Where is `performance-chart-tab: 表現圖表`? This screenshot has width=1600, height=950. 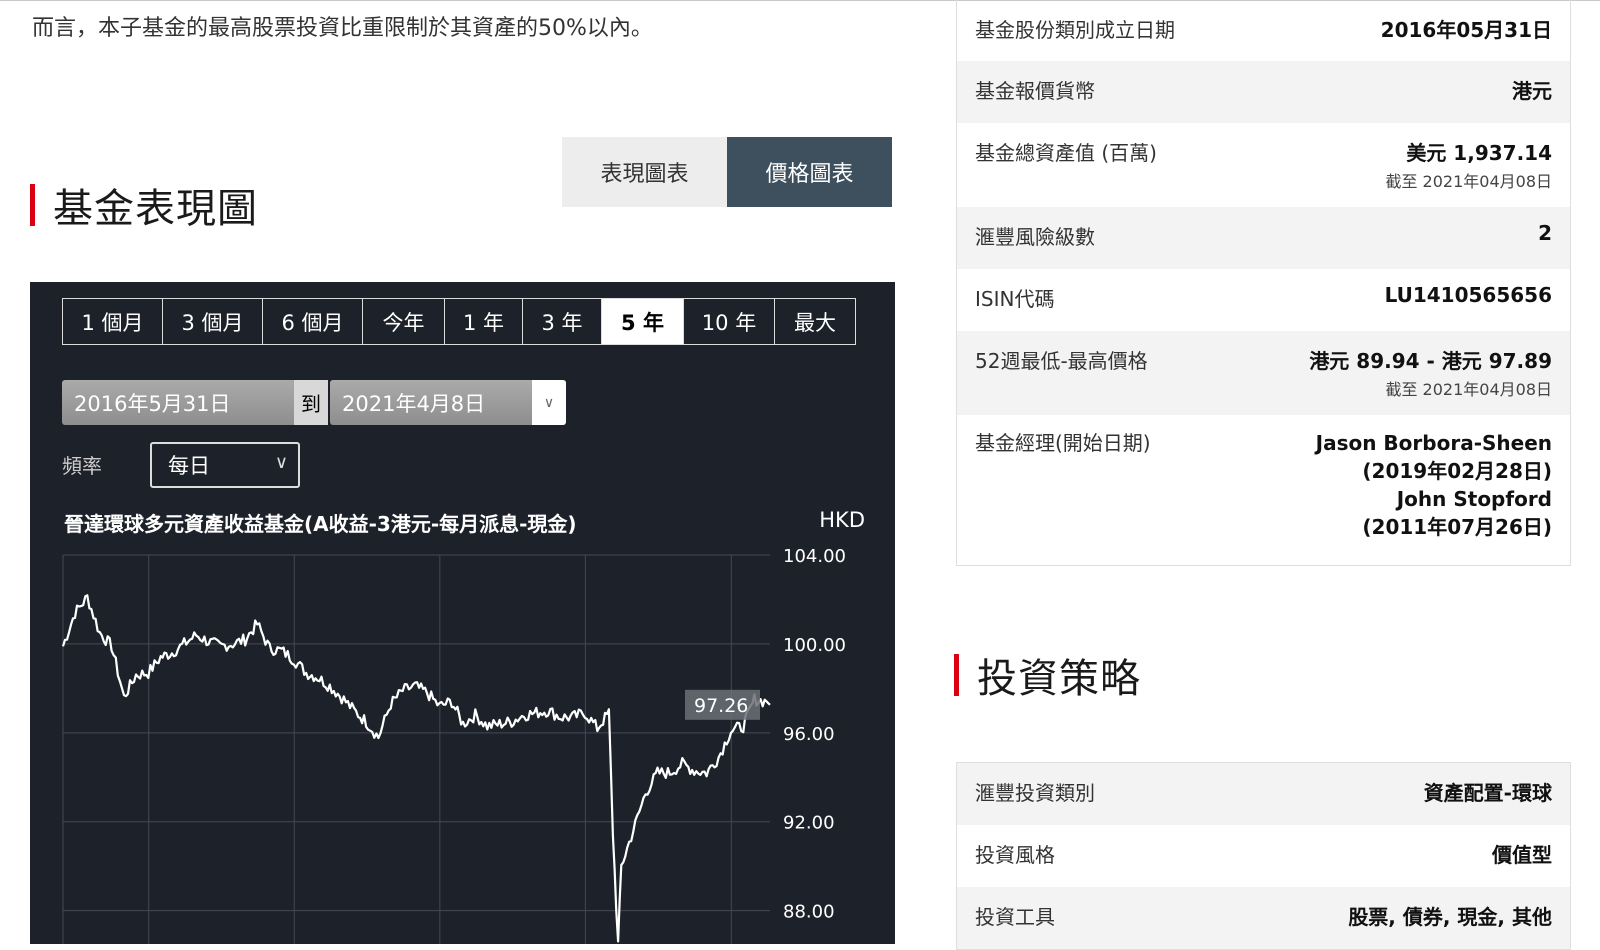
performance-chart-tab: 表現圖表 is located at coordinates (644, 172).